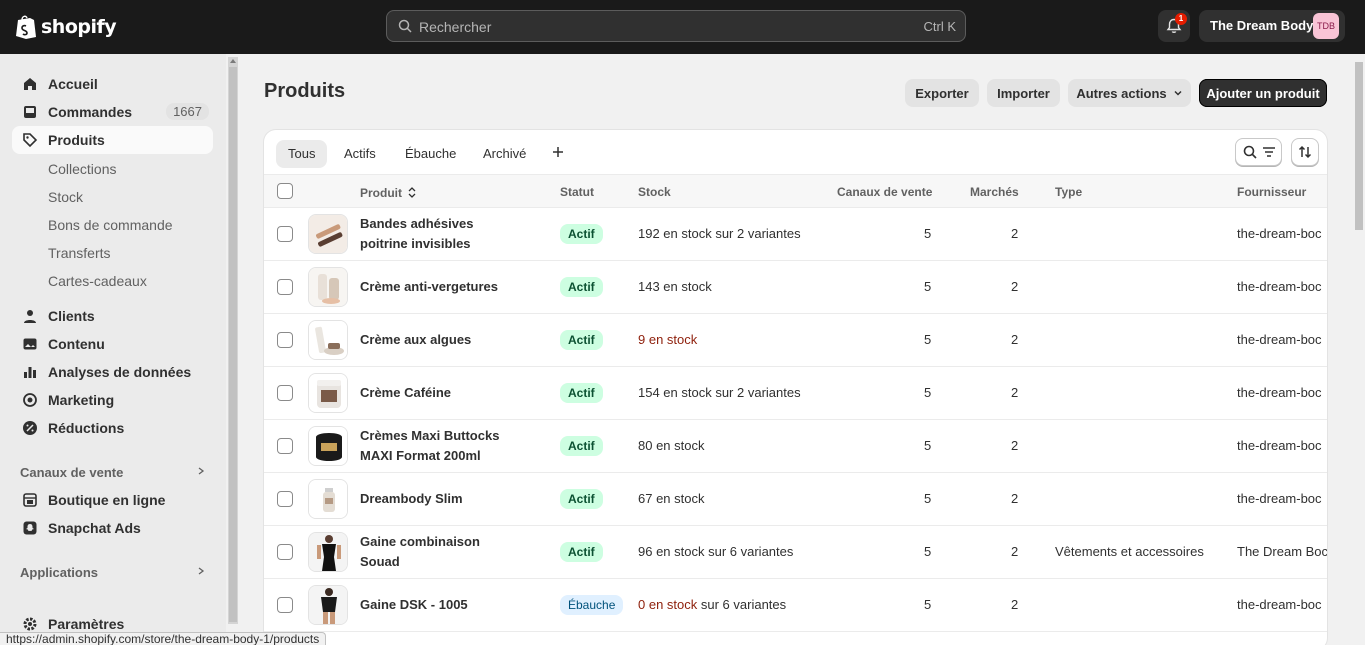 The width and height of the screenshot is (1365, 645). Describe the element at coordinates (942, 93) in the screenshot. I see `export-button: Exporter` at that location.